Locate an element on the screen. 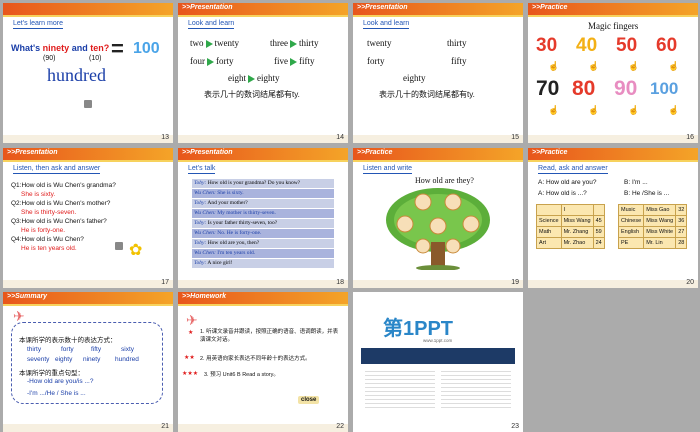 The height and width of the screenshot is (432, 700). rule-note: 表示几十的数词结尾都有ty. is located at coordinates (252, 94).